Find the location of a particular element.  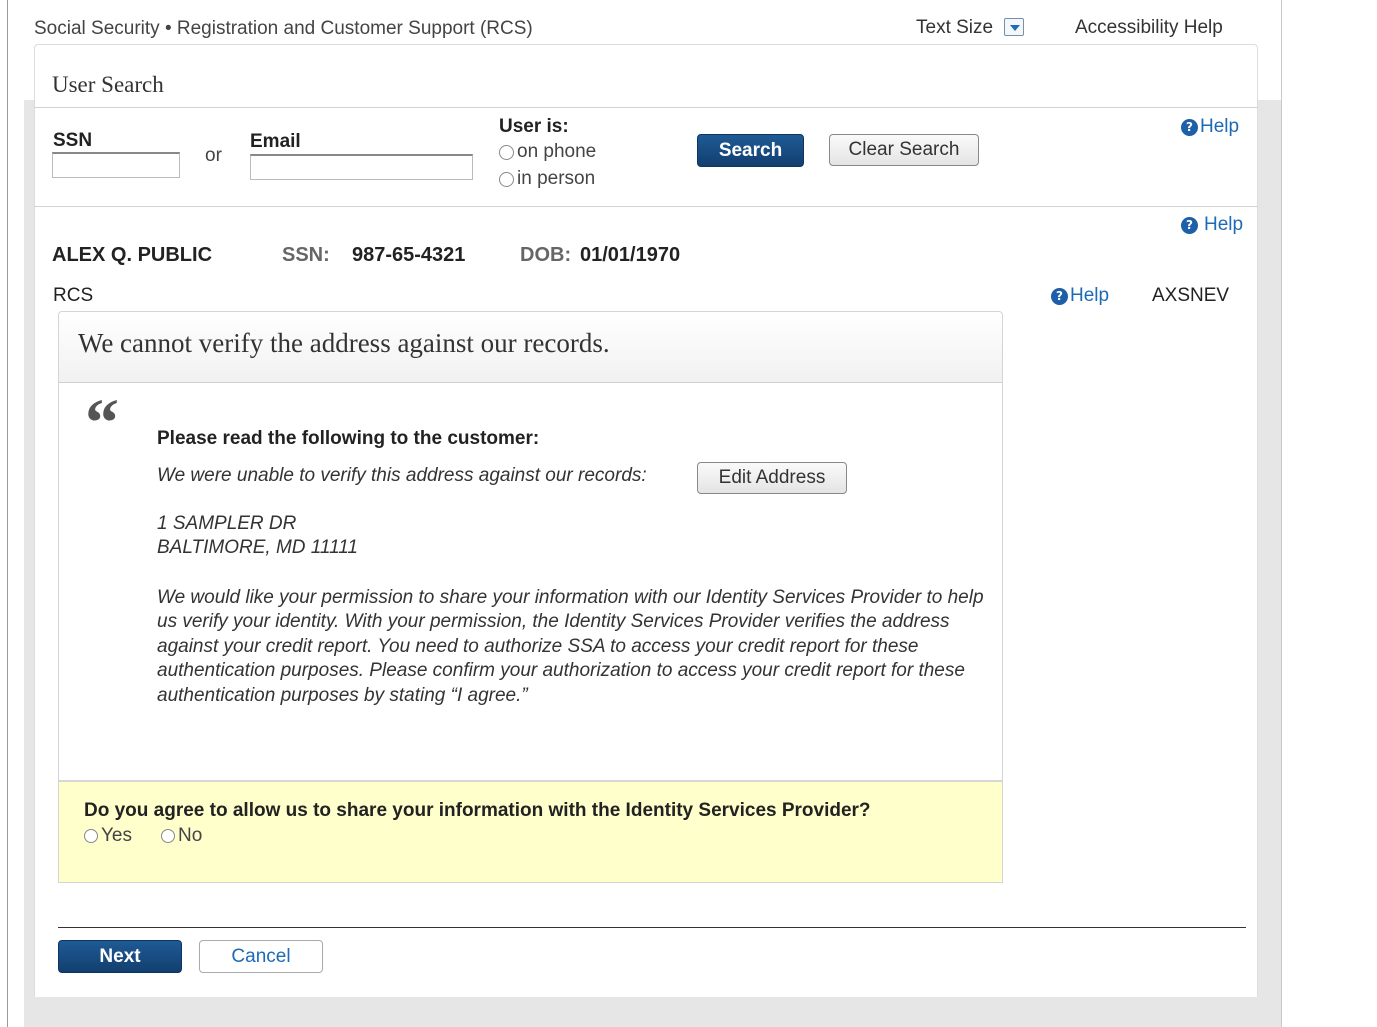

address-line-2: BALTIMORE, MD 11111 is located at coordinates (257, 547).